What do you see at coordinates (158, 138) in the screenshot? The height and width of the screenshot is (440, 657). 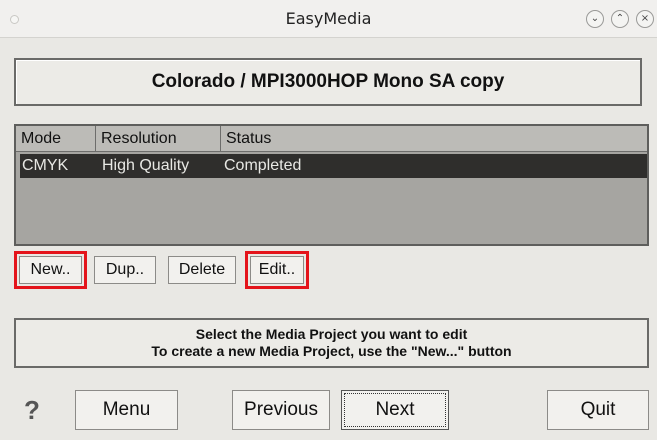 I see `column-header-resolution: Resolution` at bounding box center [158, 138].